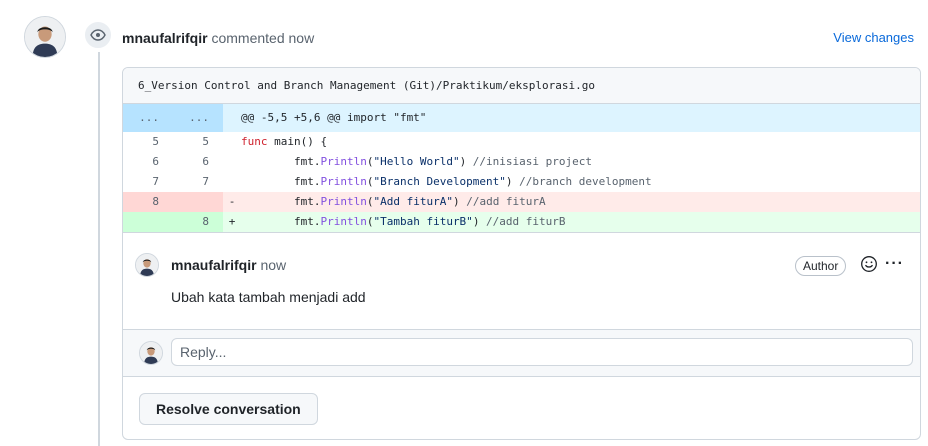  I want to click on reply-avatar, so click(151, 353).